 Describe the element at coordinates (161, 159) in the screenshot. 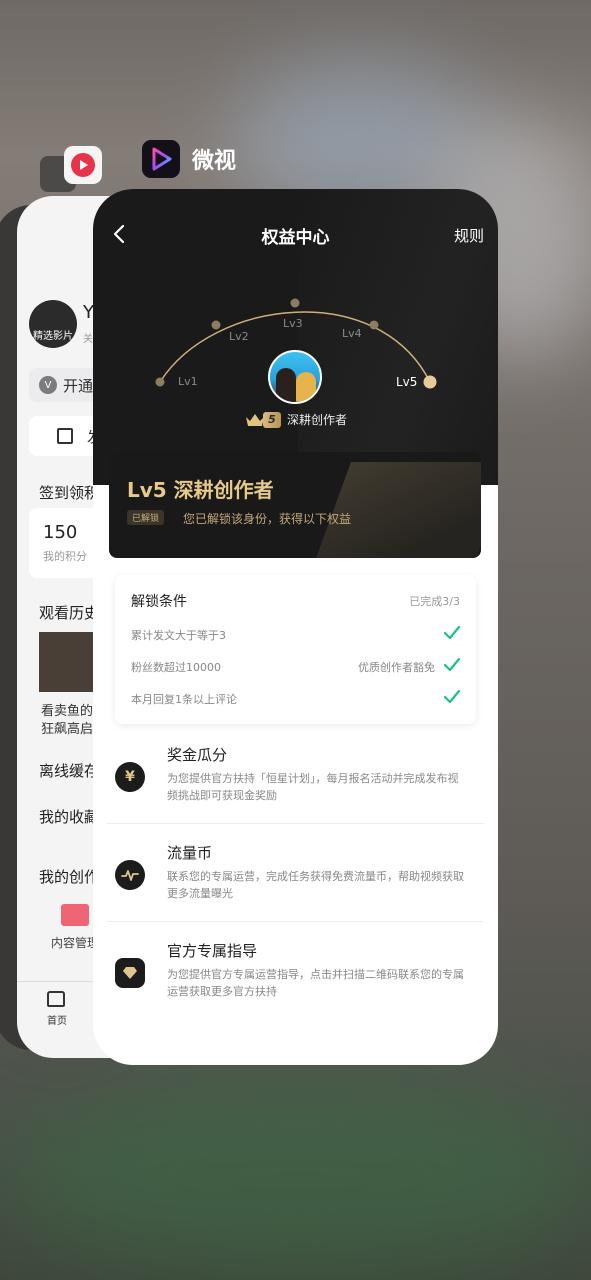

I see `weishi-app-icon` at that location.